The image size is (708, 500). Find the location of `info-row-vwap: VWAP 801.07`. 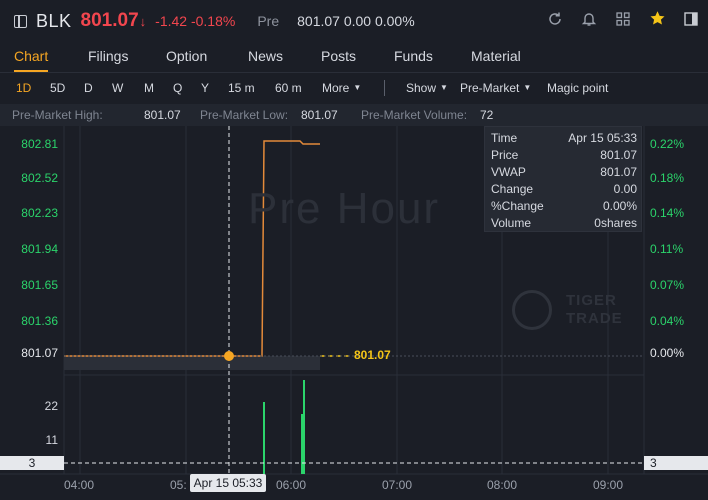

info-row-vwap: VWAP 801.07 is located at coordinates (564, 172).